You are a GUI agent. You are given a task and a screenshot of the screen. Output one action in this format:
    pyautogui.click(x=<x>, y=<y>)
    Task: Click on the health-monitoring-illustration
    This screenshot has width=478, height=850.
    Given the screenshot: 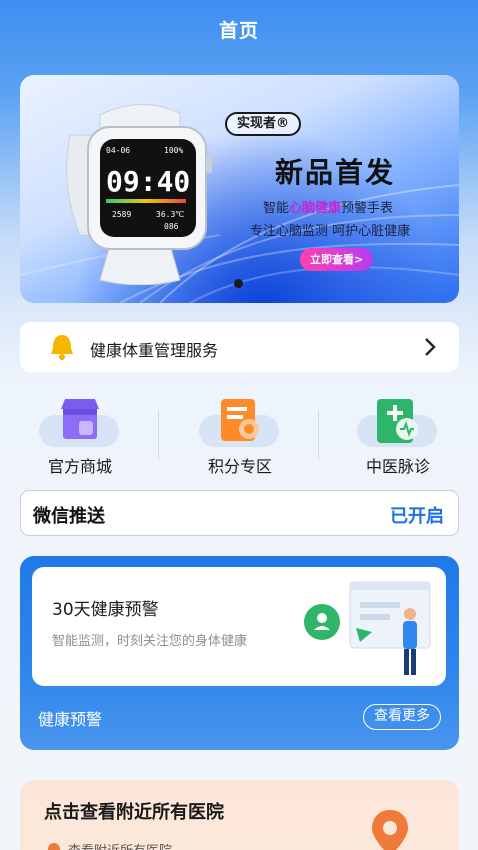 What is the action you would take?
    pyautogui.click(x=367, y=628)
    